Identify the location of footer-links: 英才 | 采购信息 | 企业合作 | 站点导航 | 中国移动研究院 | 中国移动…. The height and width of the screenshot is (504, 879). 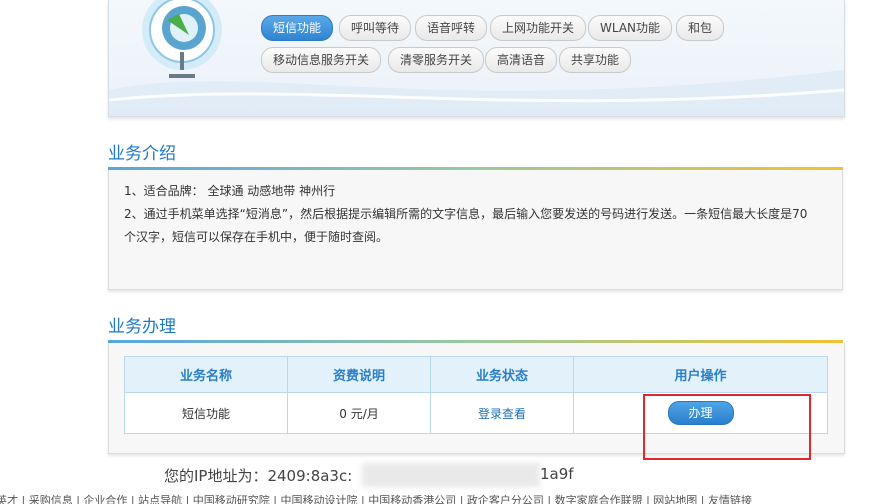
(439, 498).